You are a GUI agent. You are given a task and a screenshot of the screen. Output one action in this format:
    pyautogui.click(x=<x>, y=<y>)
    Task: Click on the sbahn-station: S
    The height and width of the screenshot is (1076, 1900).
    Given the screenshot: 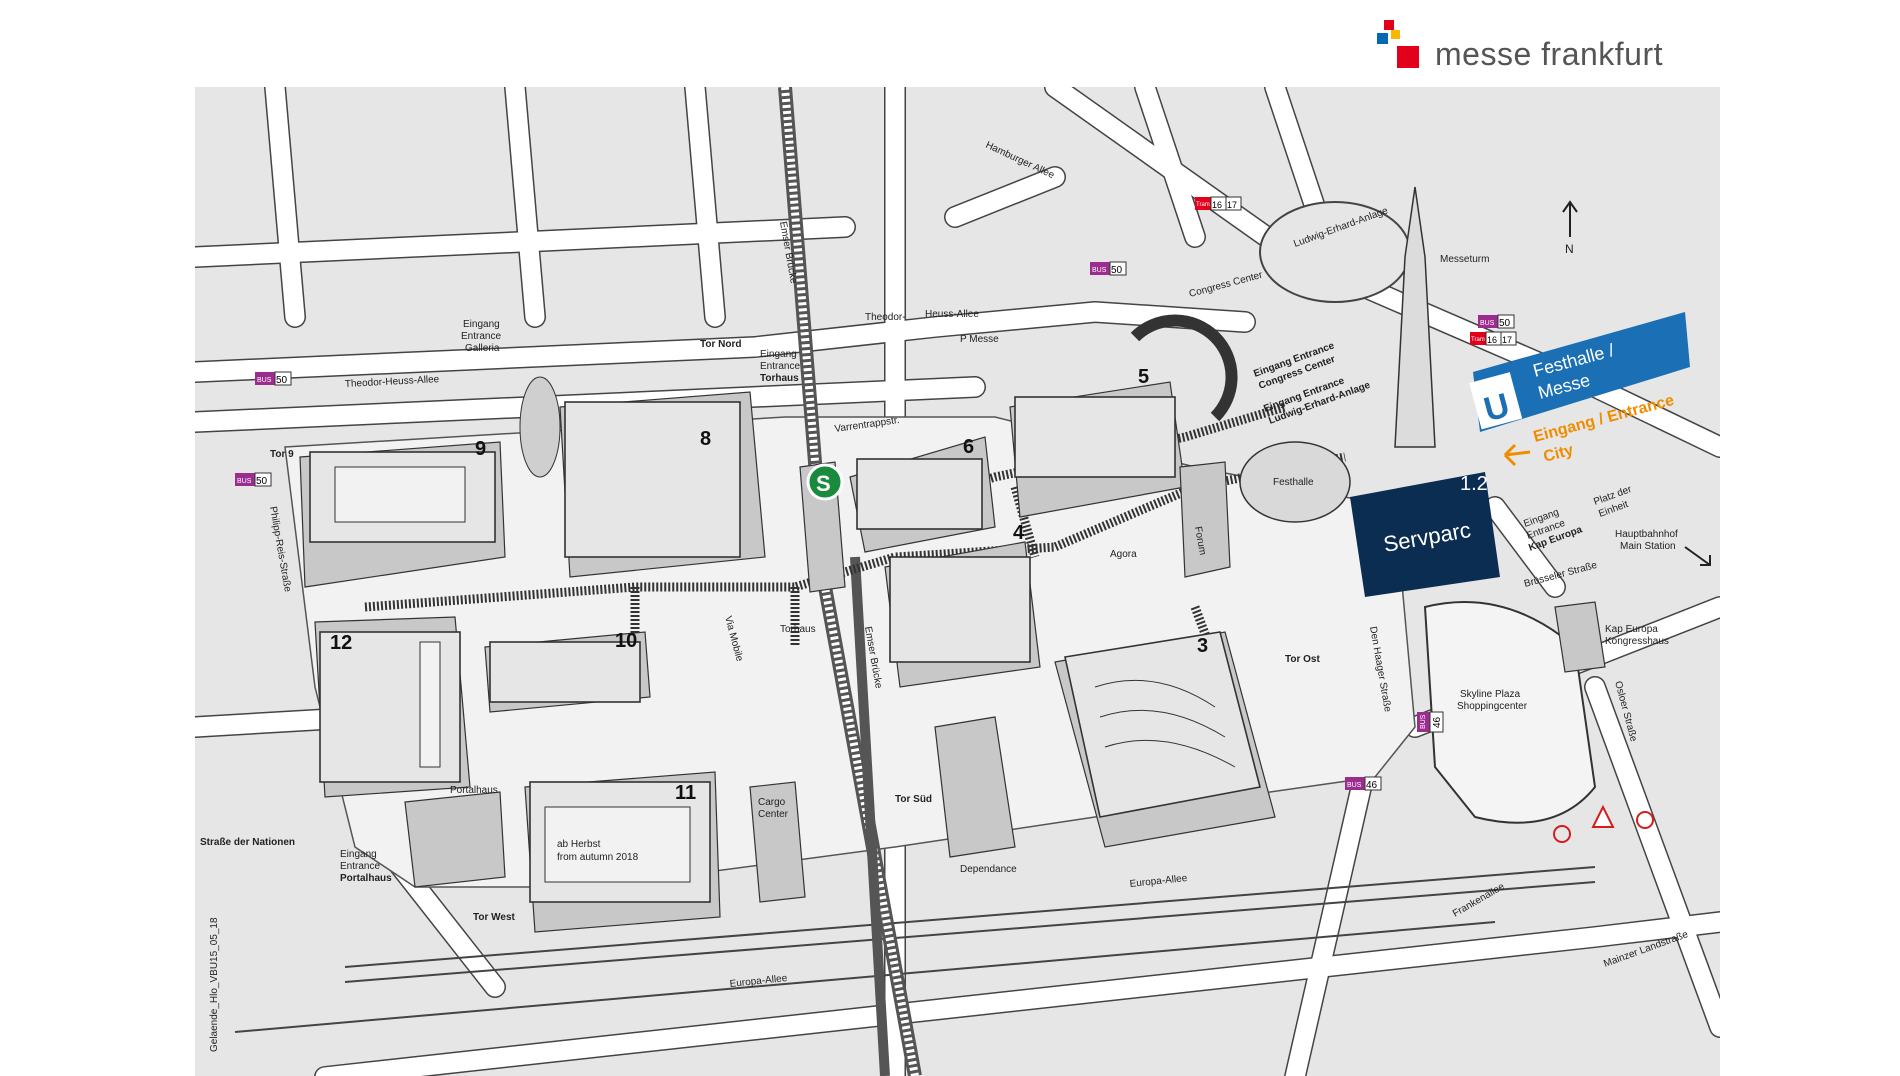 What is the action you would take?
    pyautogui.click(x=825, y=482)
    